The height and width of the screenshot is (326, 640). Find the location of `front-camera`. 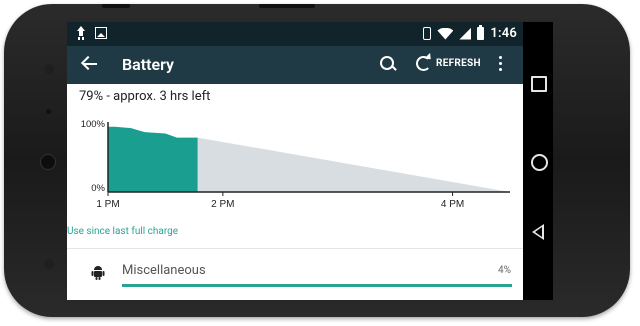

front-camera is located at coordinates (48, 162).